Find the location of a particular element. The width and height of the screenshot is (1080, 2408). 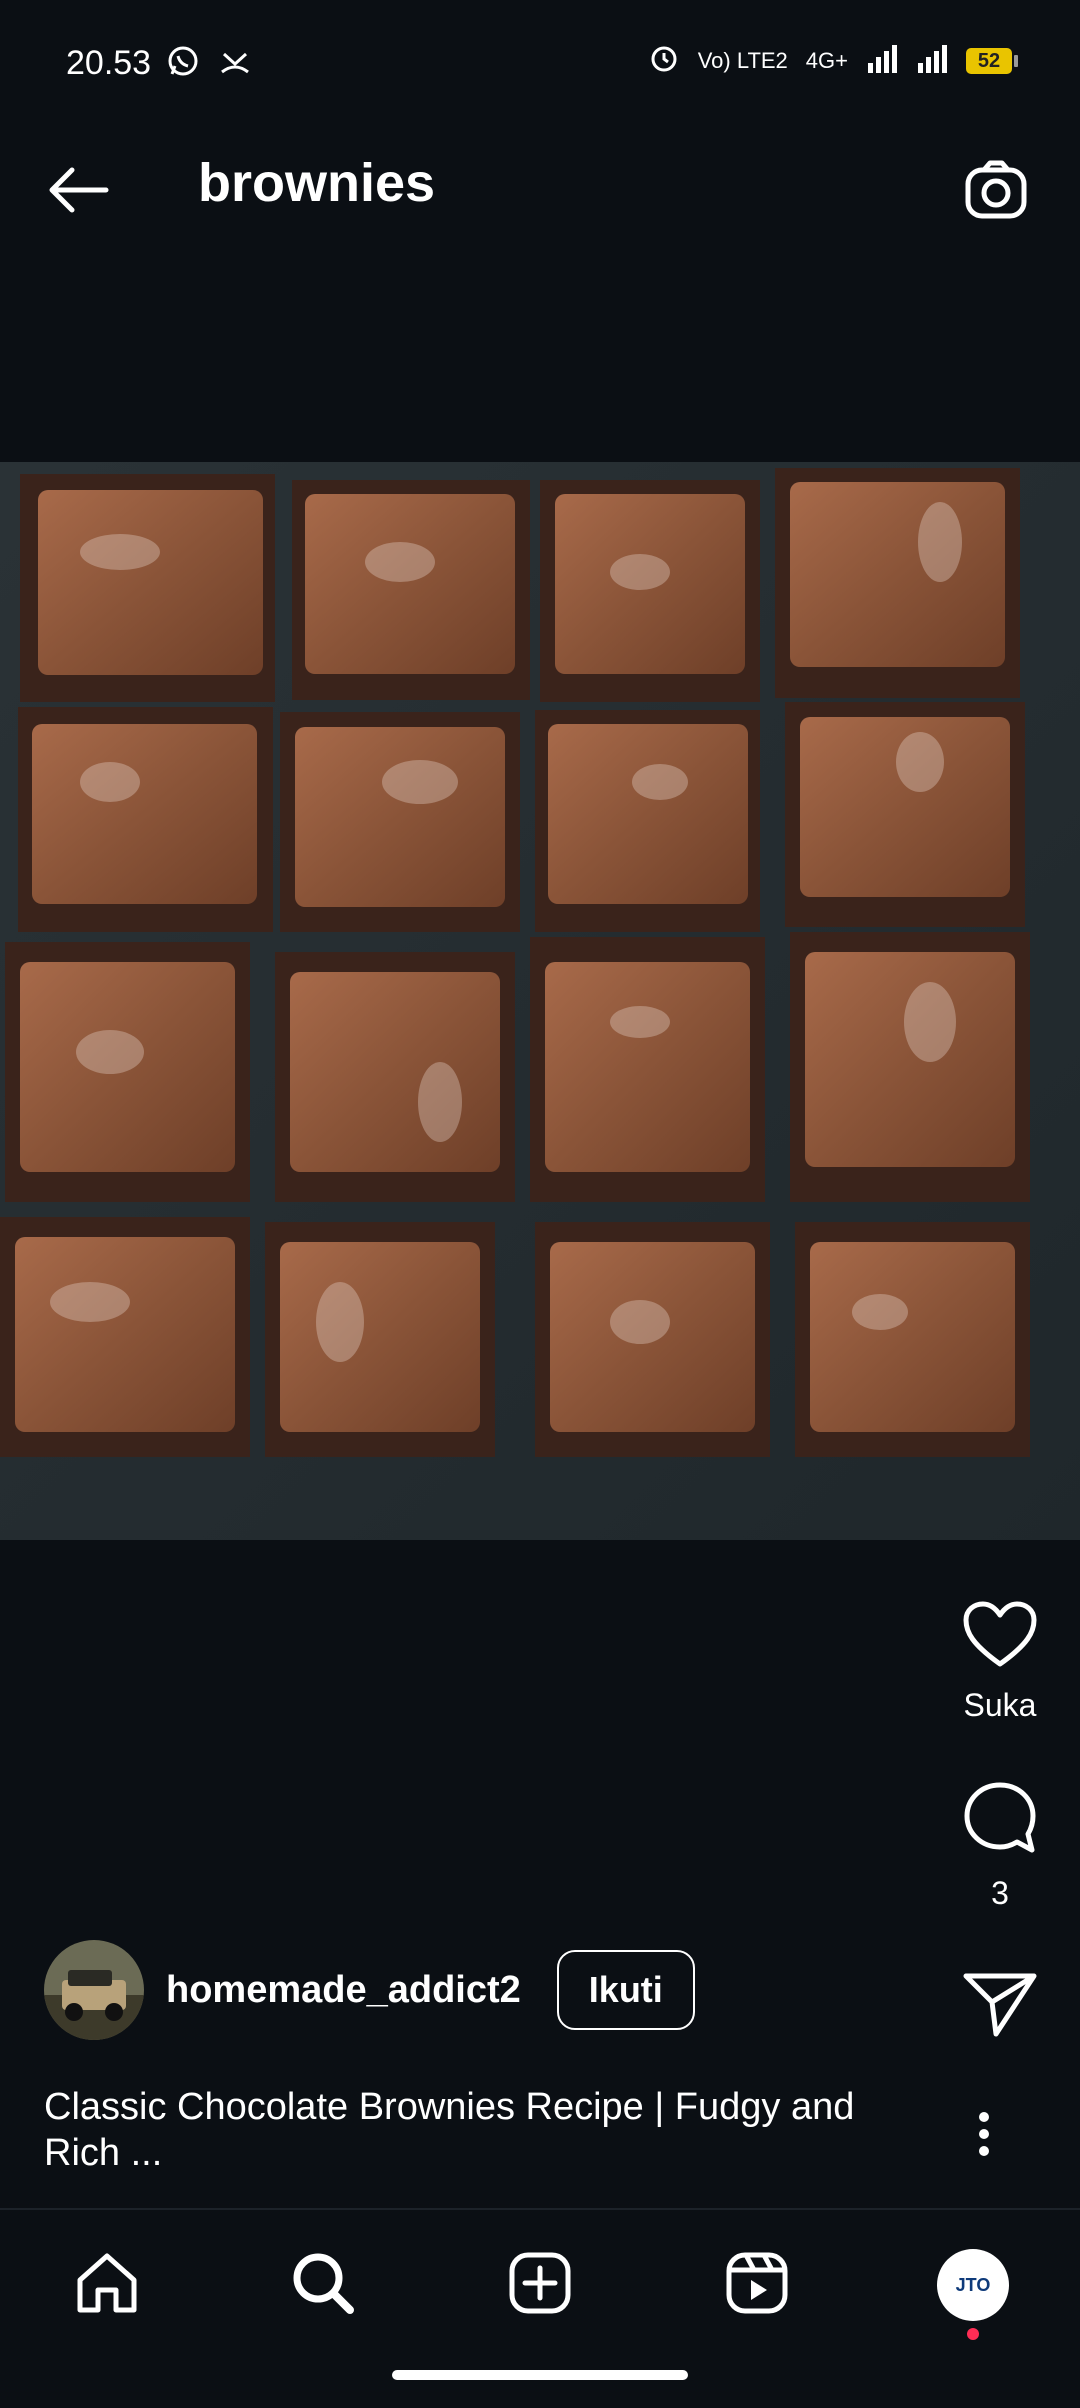

nav-profile: JTO is located at coordinates (973, 2290).